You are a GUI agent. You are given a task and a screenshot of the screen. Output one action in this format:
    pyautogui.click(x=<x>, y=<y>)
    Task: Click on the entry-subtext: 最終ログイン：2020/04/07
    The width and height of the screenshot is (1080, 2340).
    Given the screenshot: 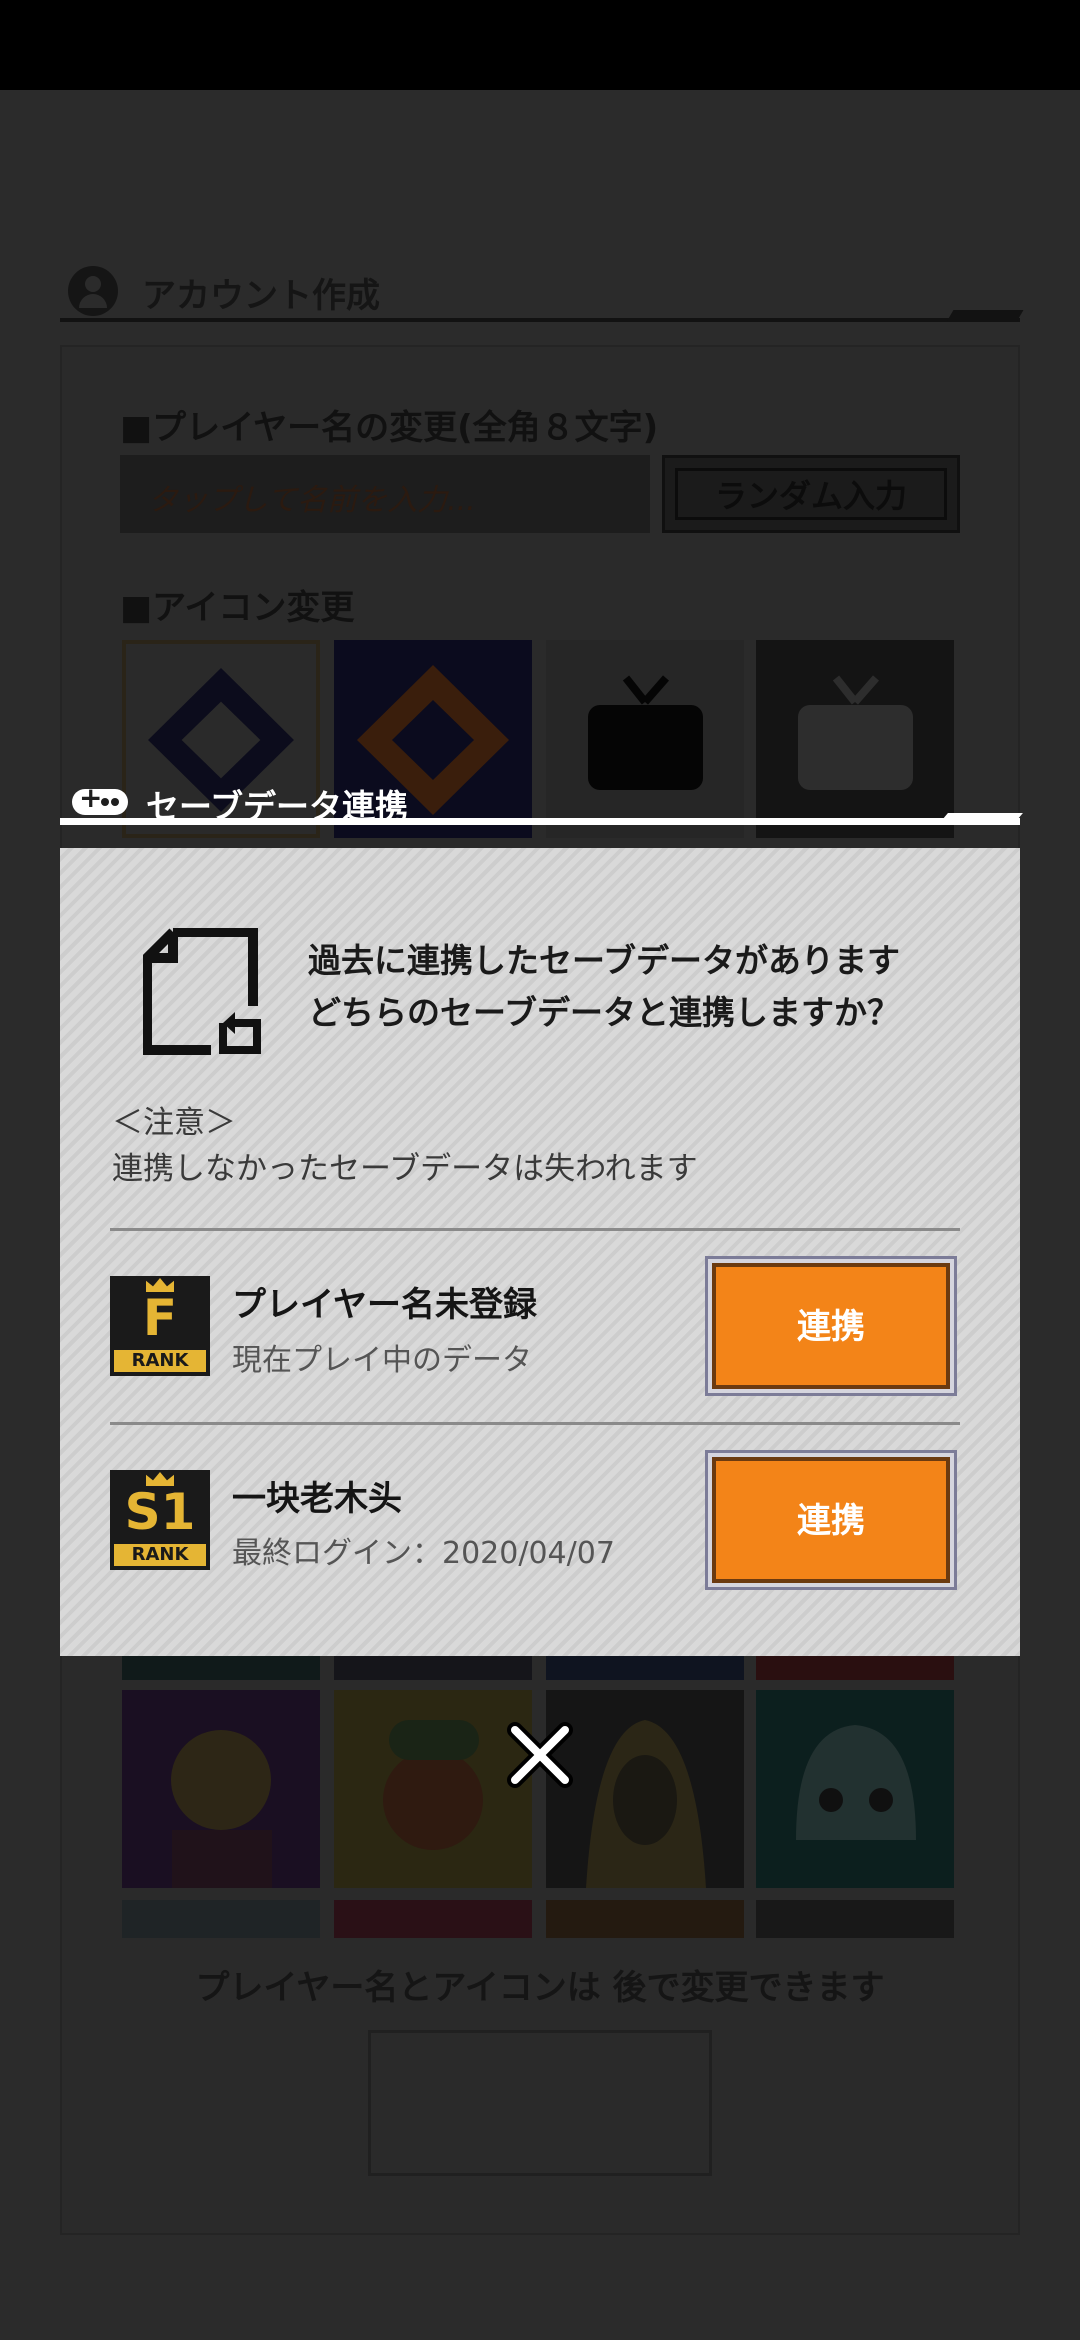 What is the action you would take?
    pyautogui.click(x=423, y=1553)
    